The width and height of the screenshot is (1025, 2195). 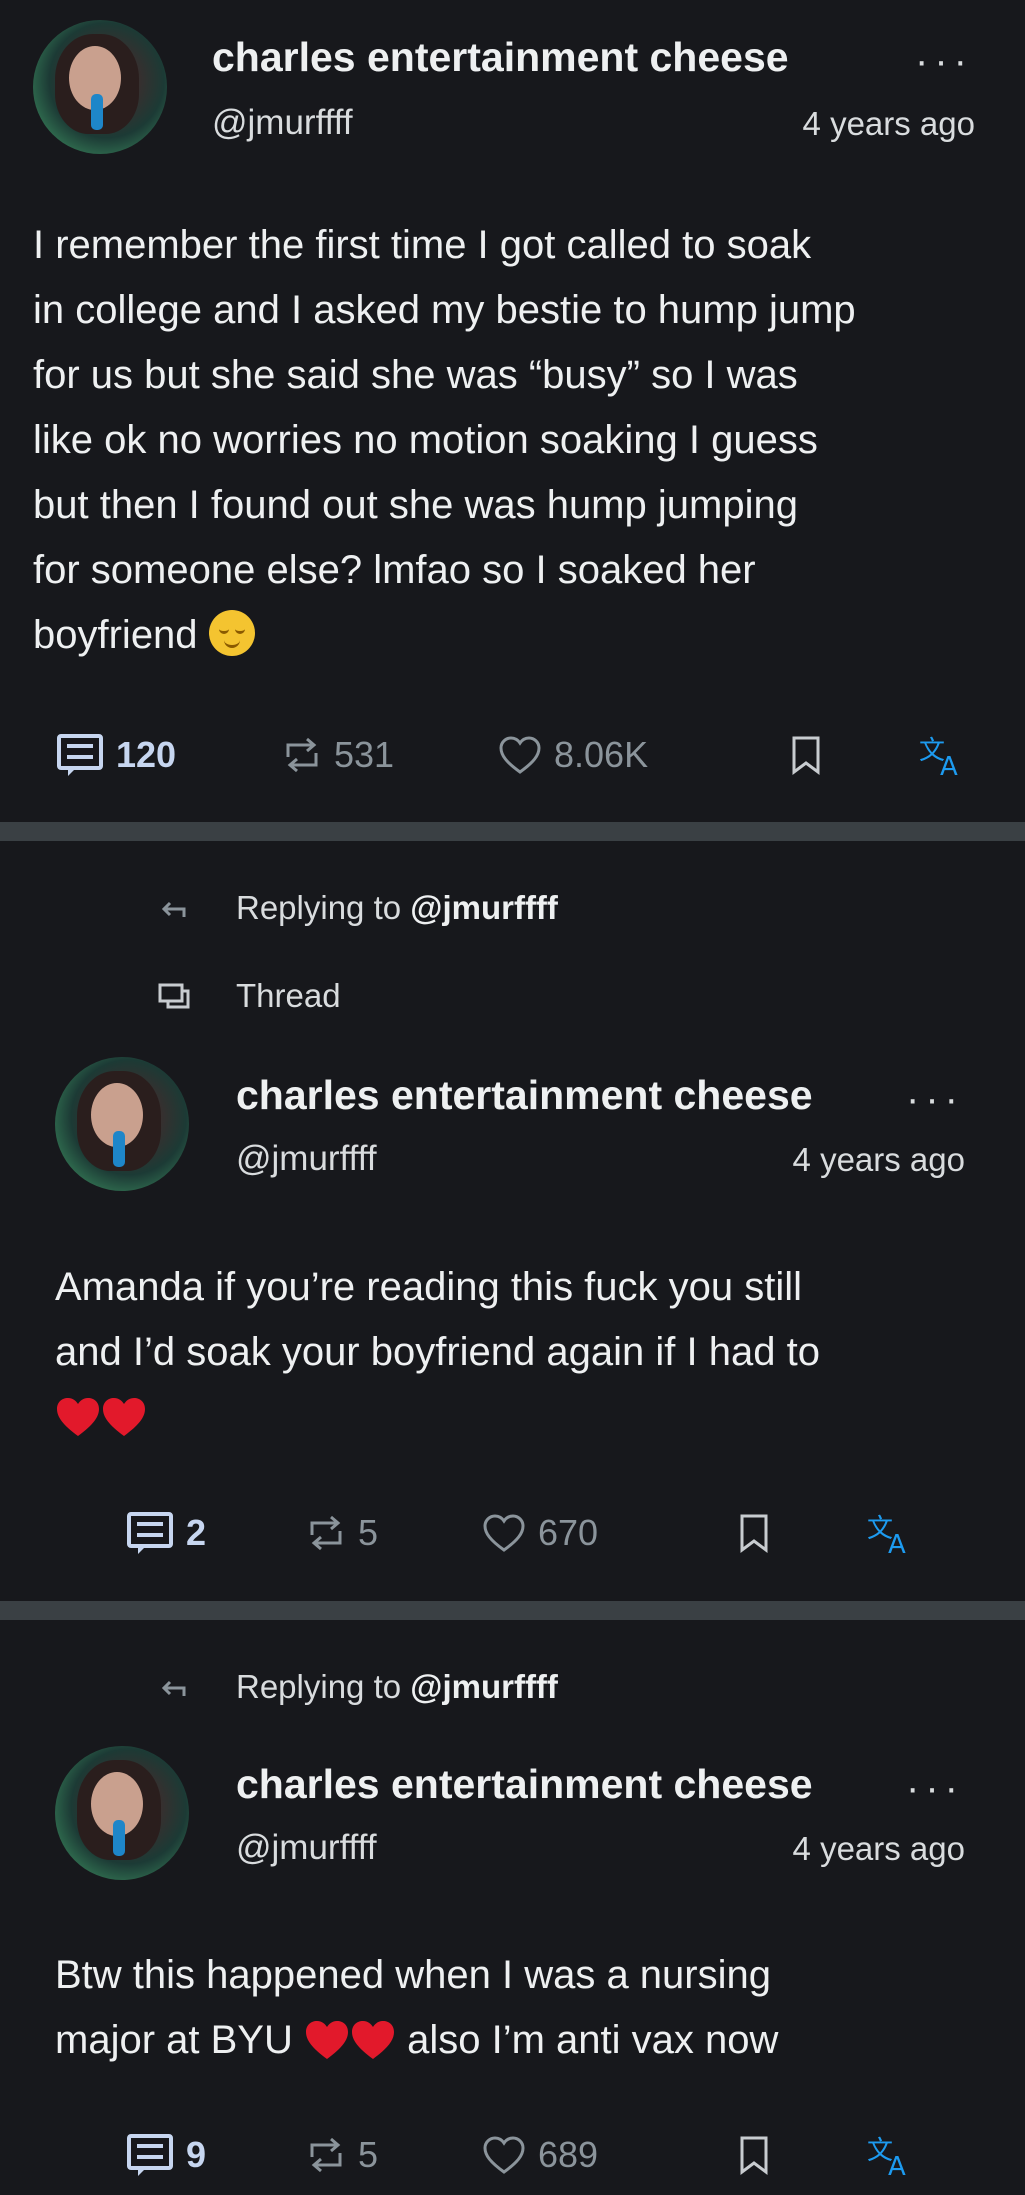 What do you see at coordinates (568, 1532) in the screenshot?
I see `like-count: 670` at bounding box center [568, 1532].